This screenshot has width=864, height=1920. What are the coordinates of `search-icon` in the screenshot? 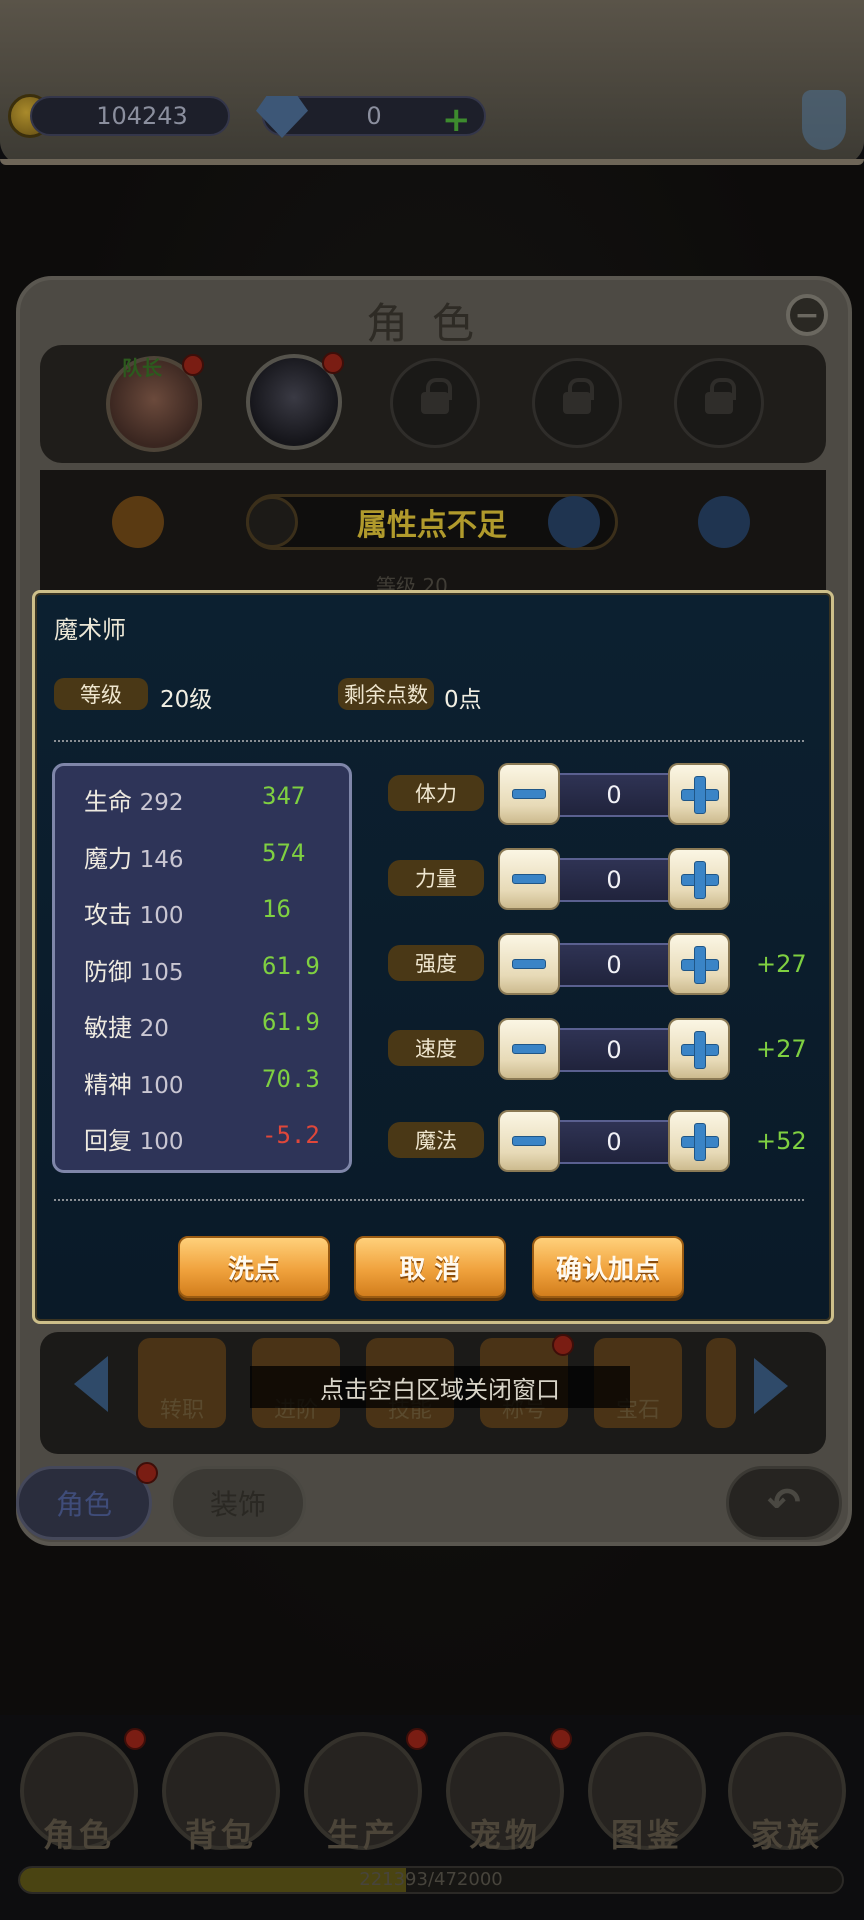 It's located at (574, 522).